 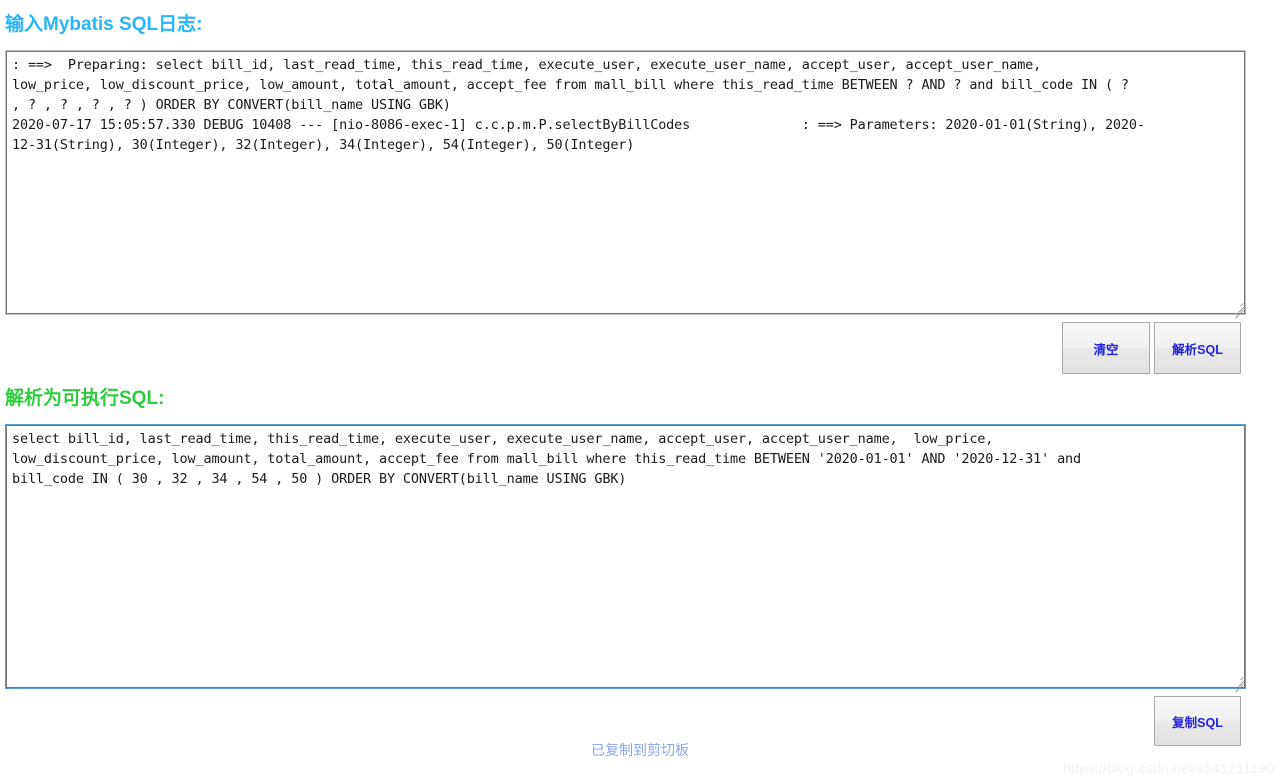 What do you see at coordinates (1197, 348) in the screenshot?
I see `parse-sql-button: 解析SQL` at bounding box center [1197, 348].